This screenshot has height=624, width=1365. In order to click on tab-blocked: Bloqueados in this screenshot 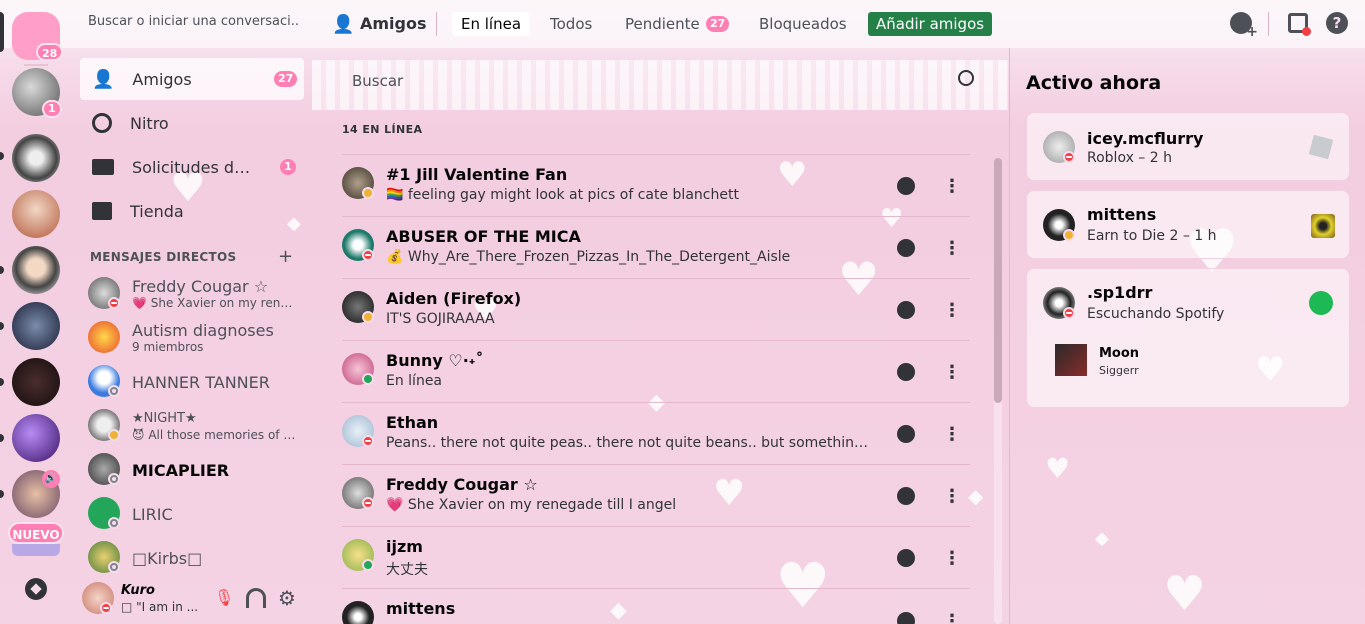, I will do `click(803, 24)`.